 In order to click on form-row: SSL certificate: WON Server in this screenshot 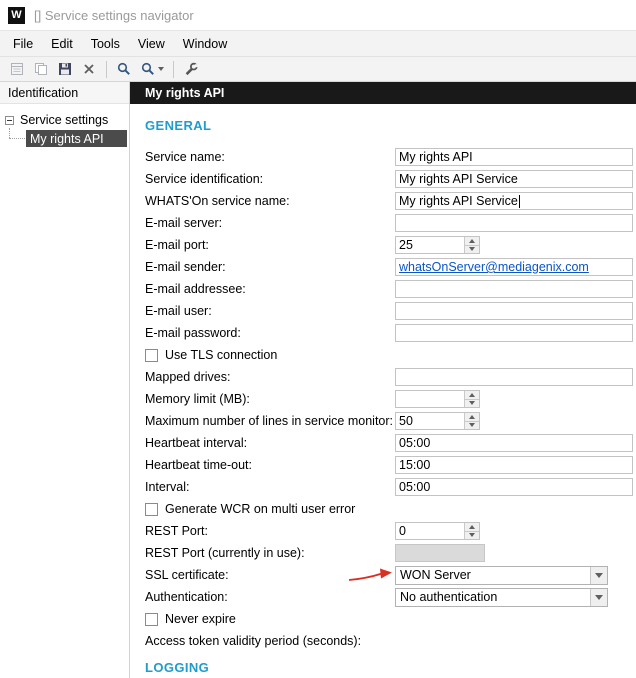, I will do `click(390, 575)`.